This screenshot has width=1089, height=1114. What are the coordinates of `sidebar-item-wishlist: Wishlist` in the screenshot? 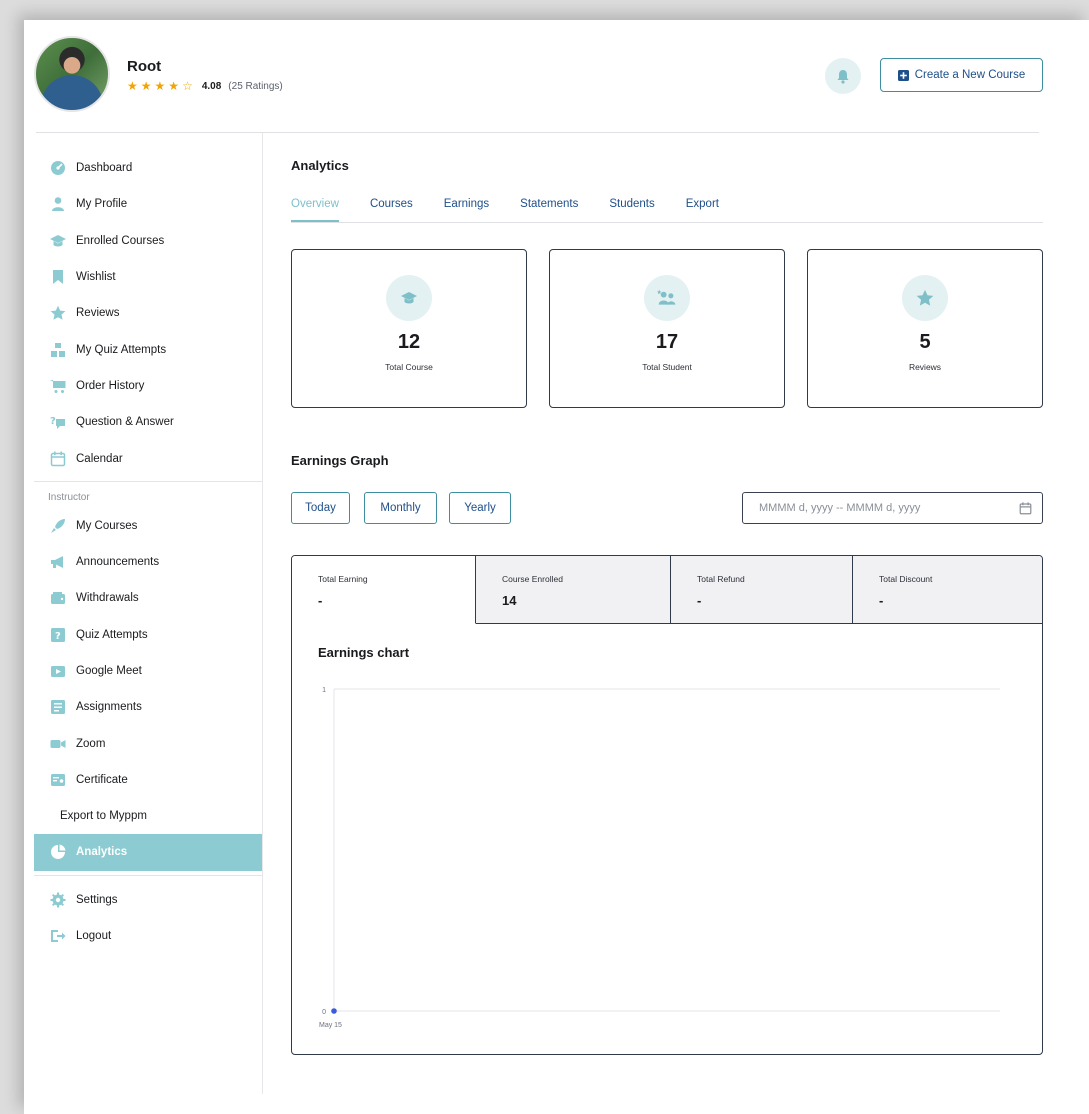 It's located at (148, 277).